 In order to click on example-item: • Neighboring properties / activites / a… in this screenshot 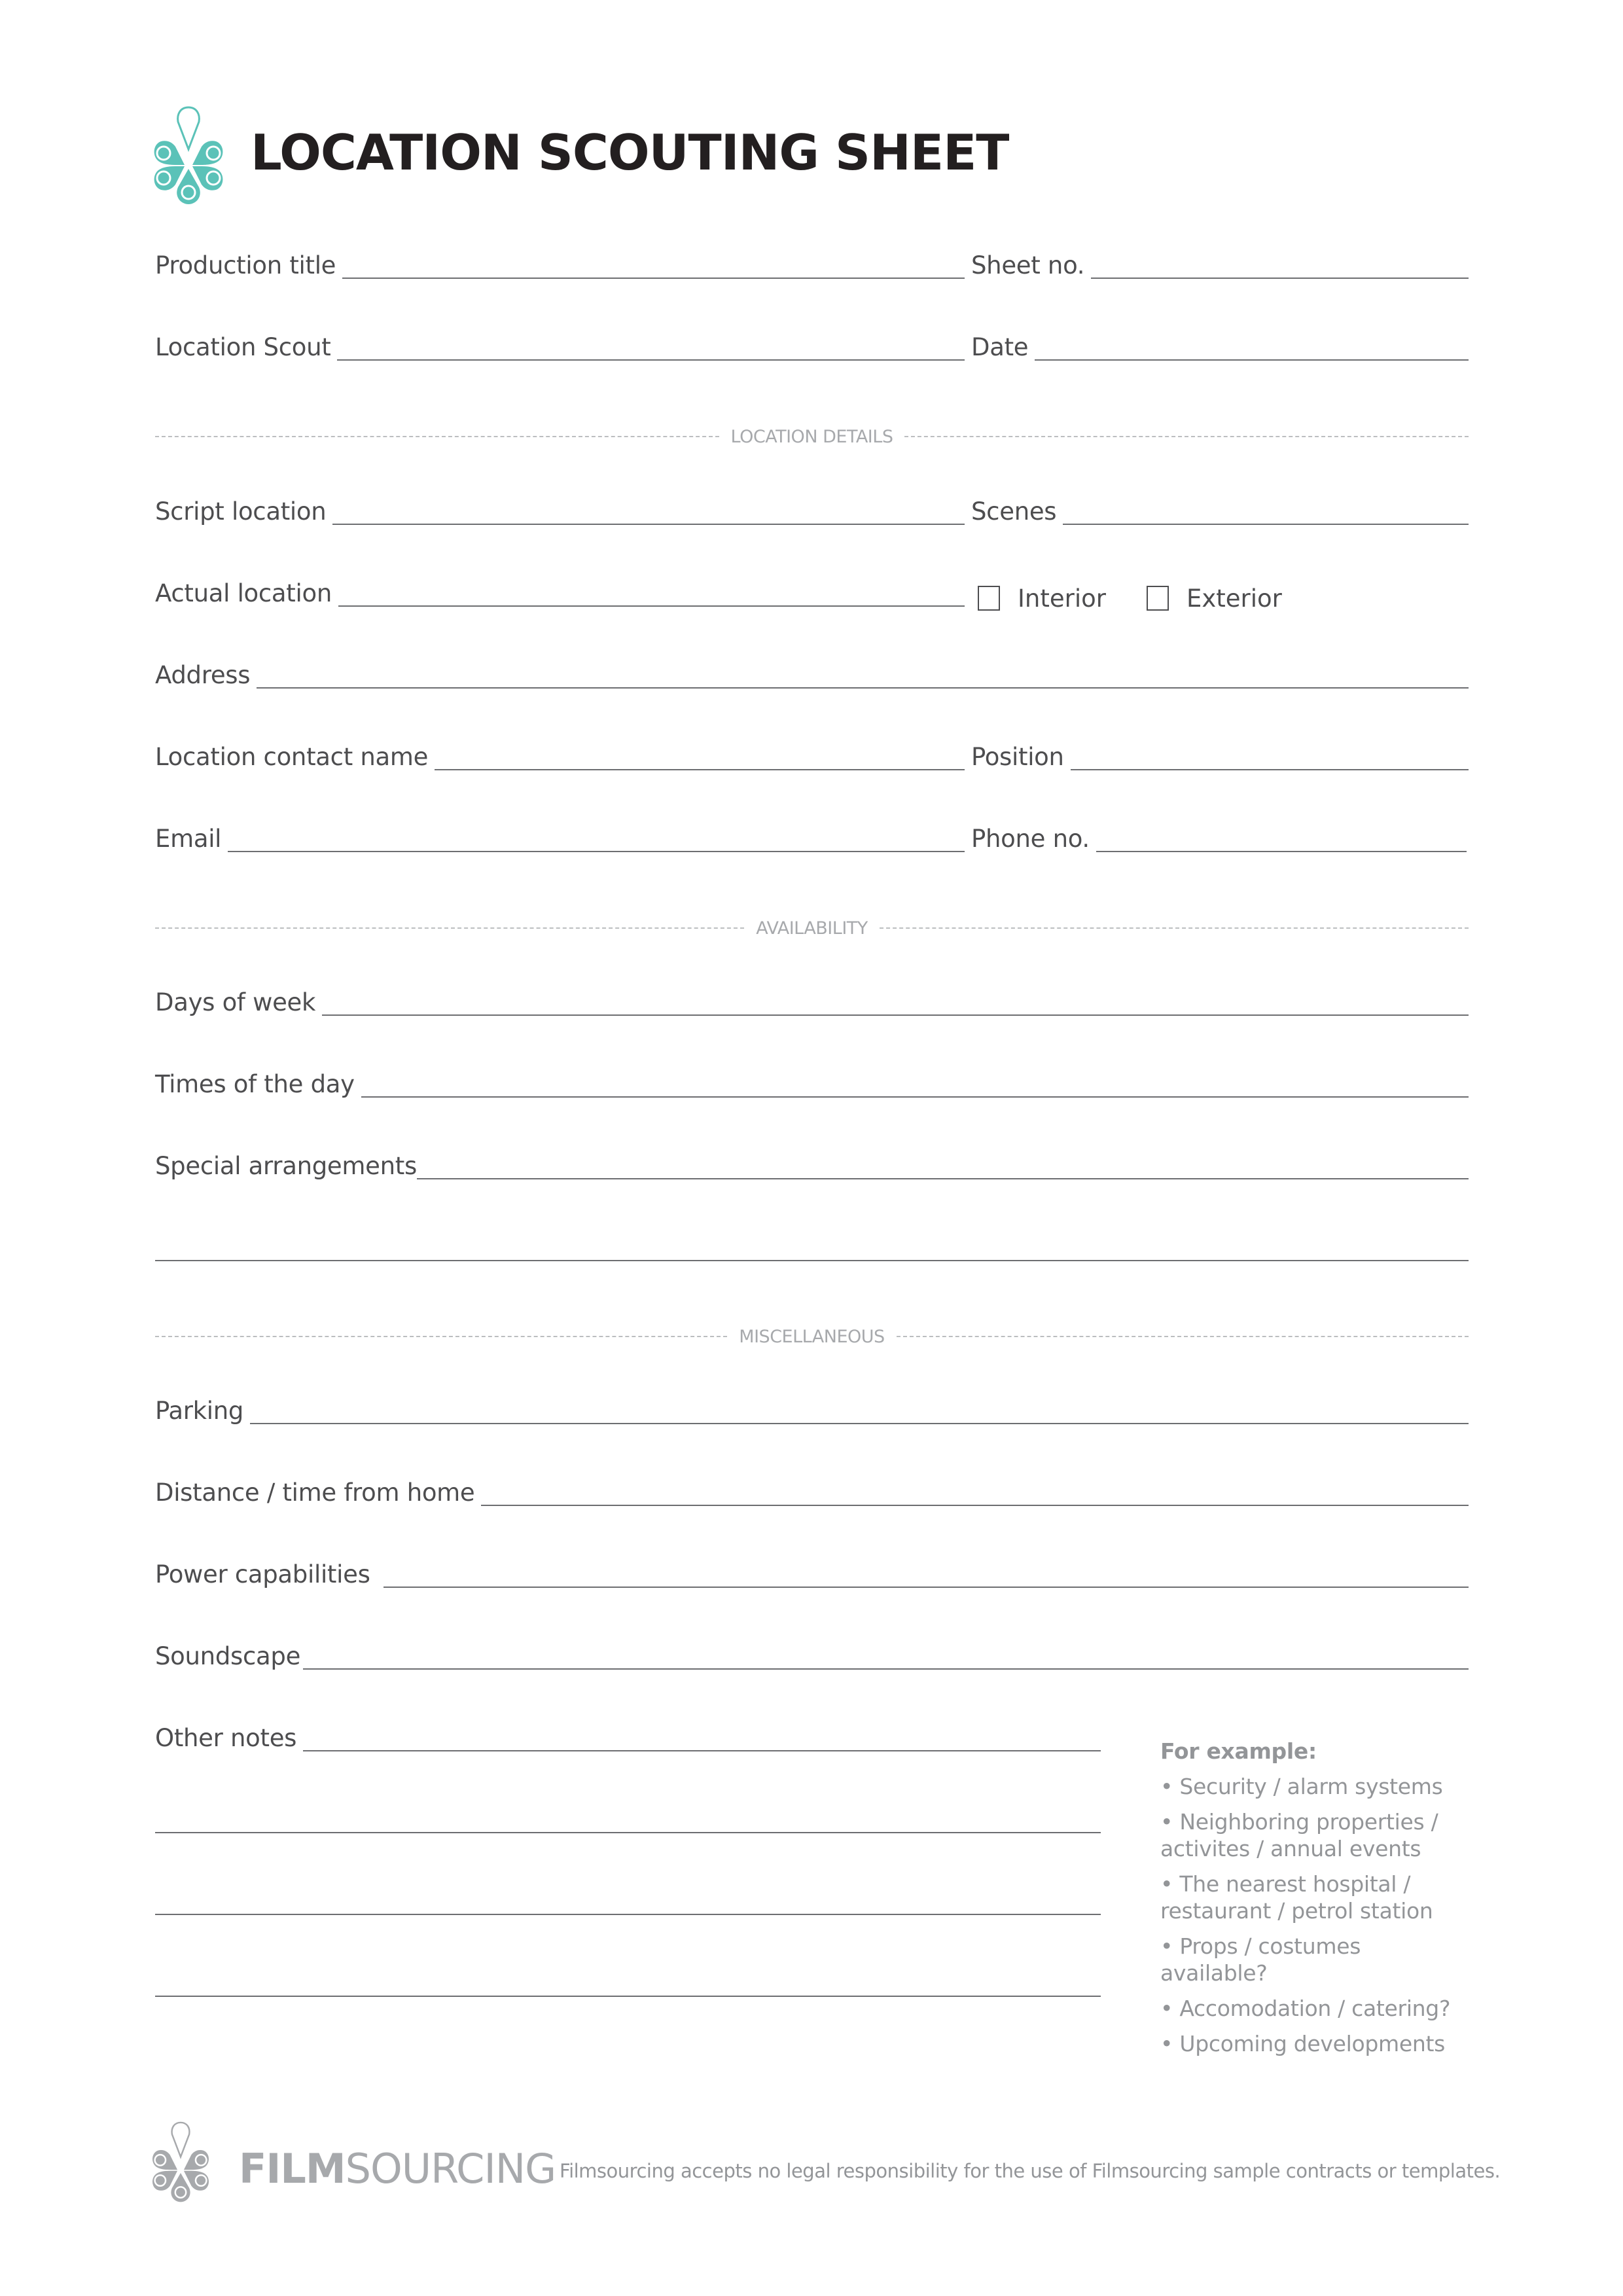, I will do `click(1299, 1835)`.